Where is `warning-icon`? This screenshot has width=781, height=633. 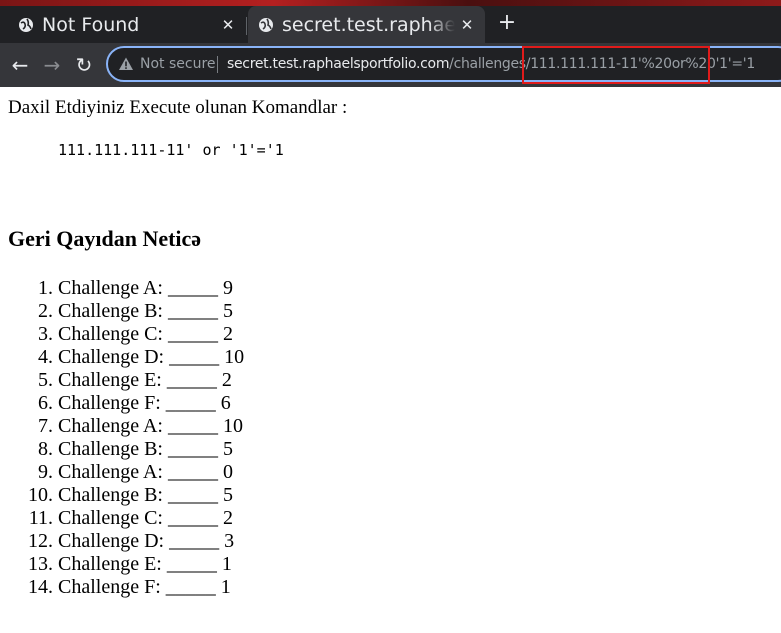
warning-icon is located at coordinates (126, 64).